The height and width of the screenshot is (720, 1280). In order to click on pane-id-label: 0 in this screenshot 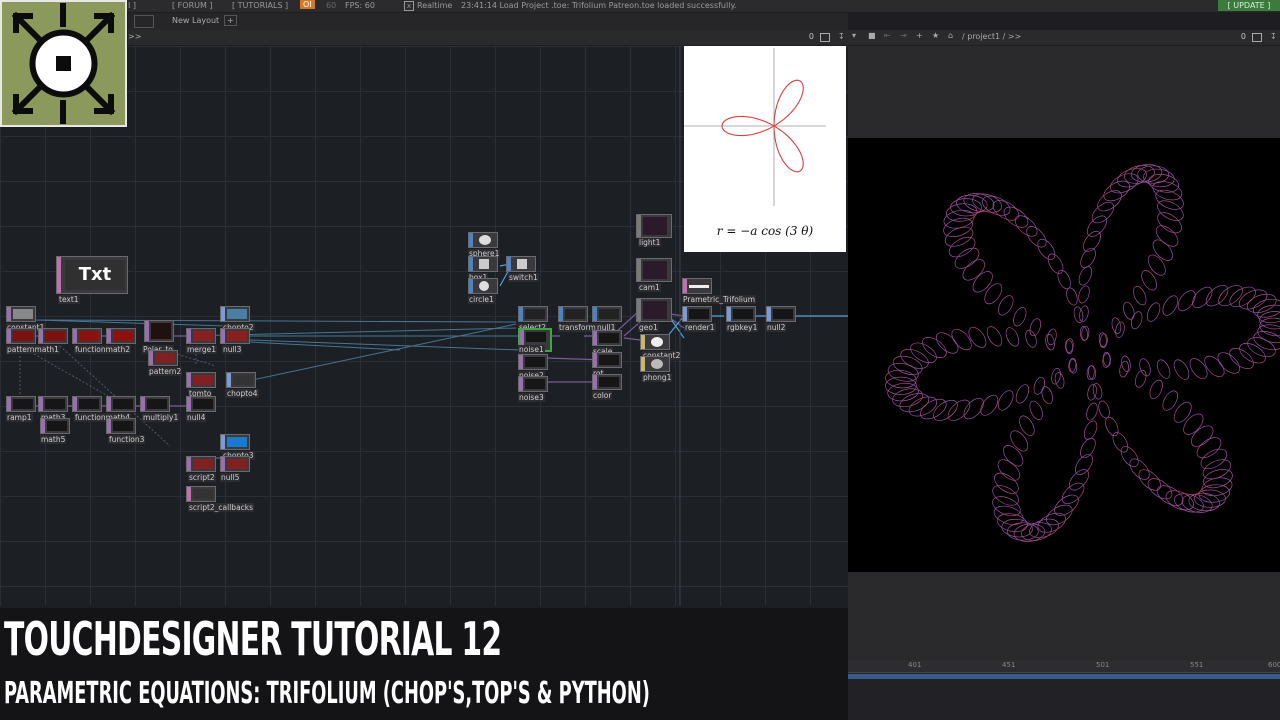, I will do `click(811, 36)`.